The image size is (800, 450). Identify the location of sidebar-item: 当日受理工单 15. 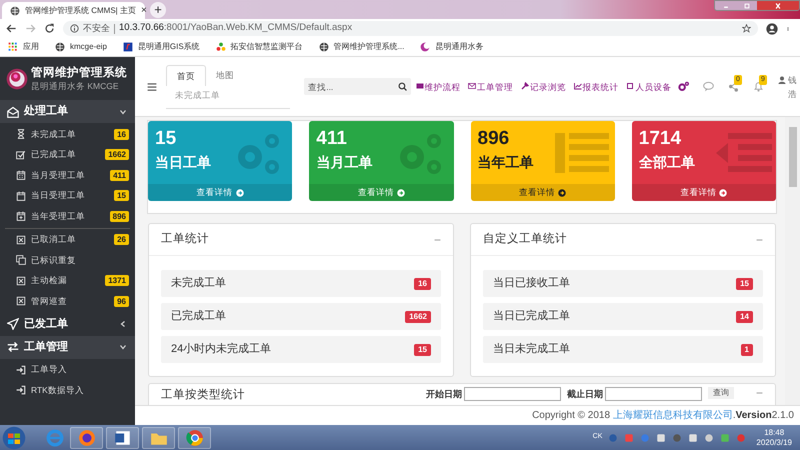
(67, 196).